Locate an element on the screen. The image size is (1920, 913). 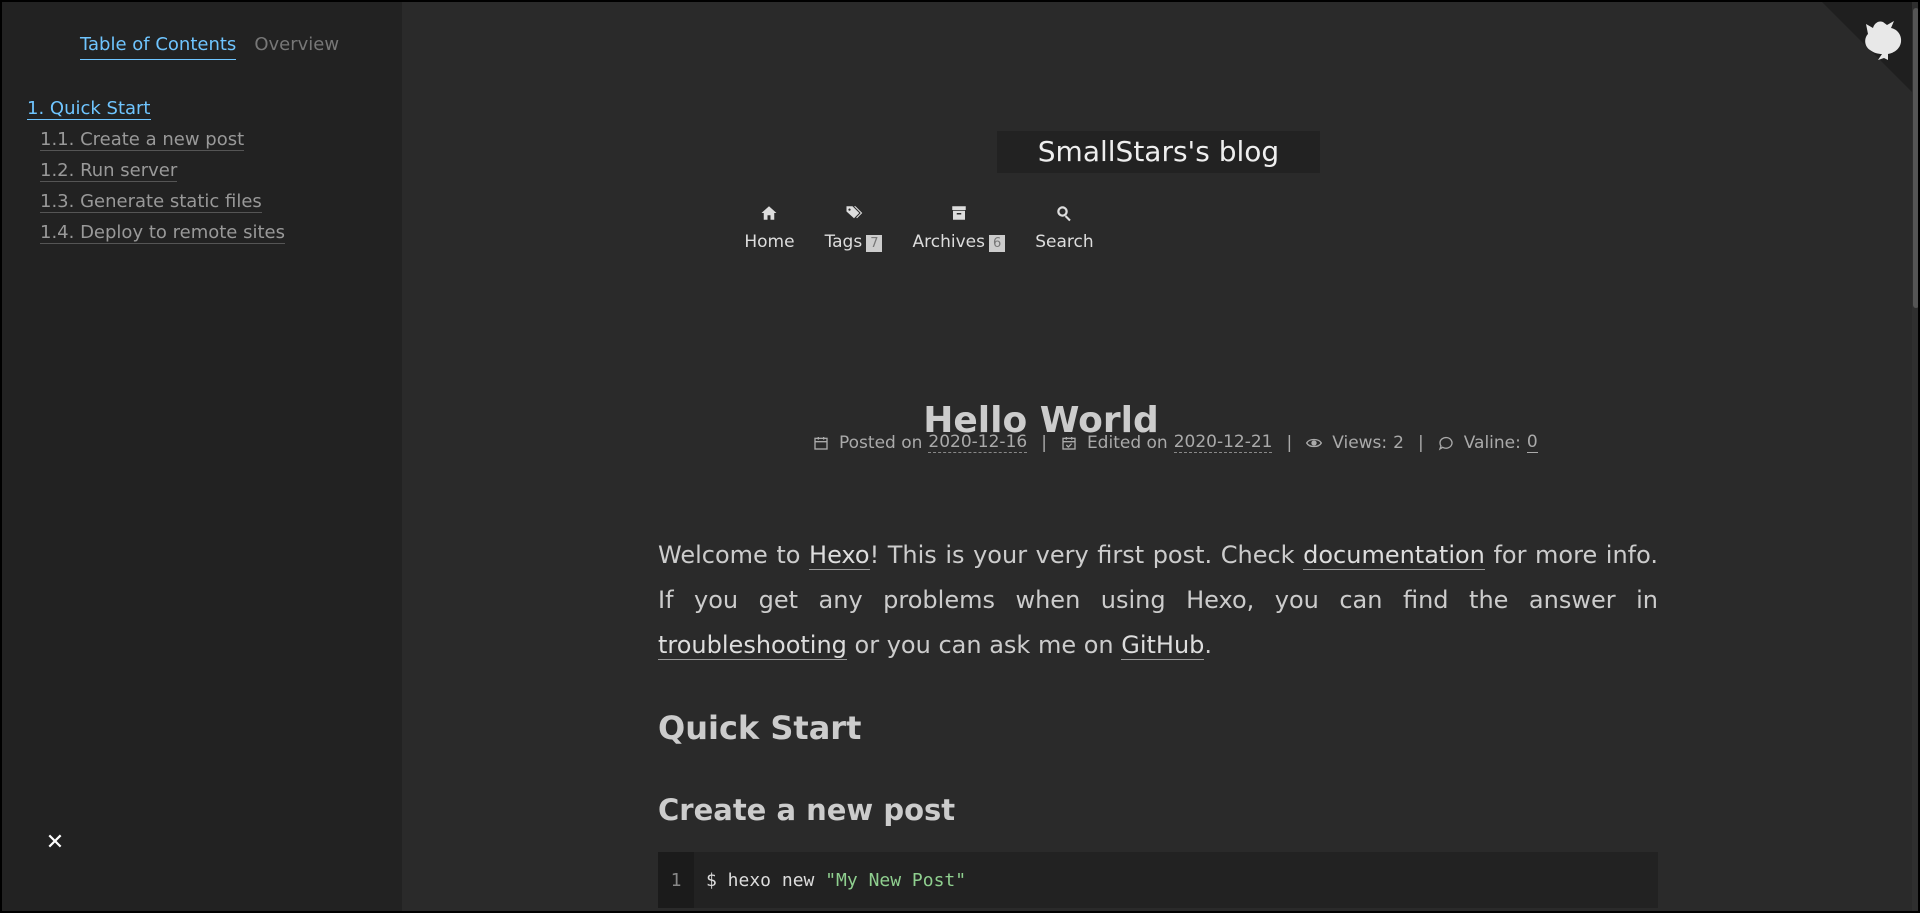
site-nav: Home Tags 7 Archives 6 Search is located at coordinates (960, 228).